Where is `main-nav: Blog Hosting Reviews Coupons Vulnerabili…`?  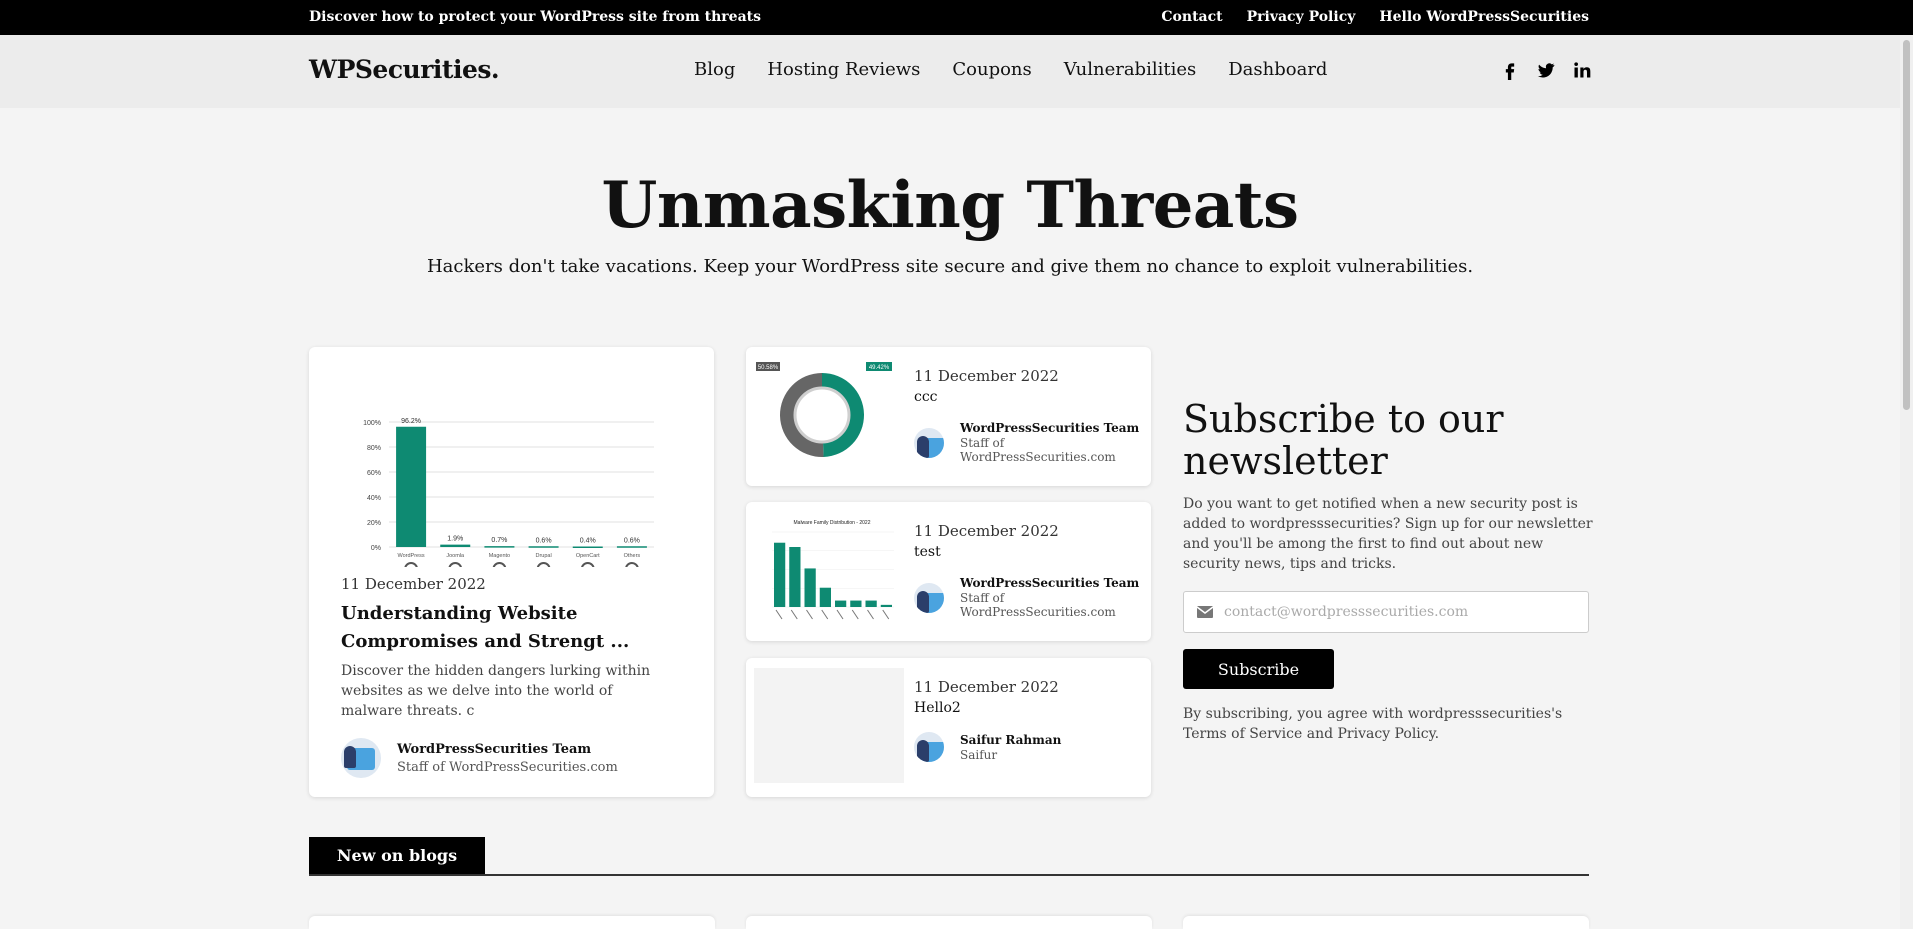 main-nav: Blog Hosting Reviews Coupons Vulnerabili… is located at coordinates (1010, 69).